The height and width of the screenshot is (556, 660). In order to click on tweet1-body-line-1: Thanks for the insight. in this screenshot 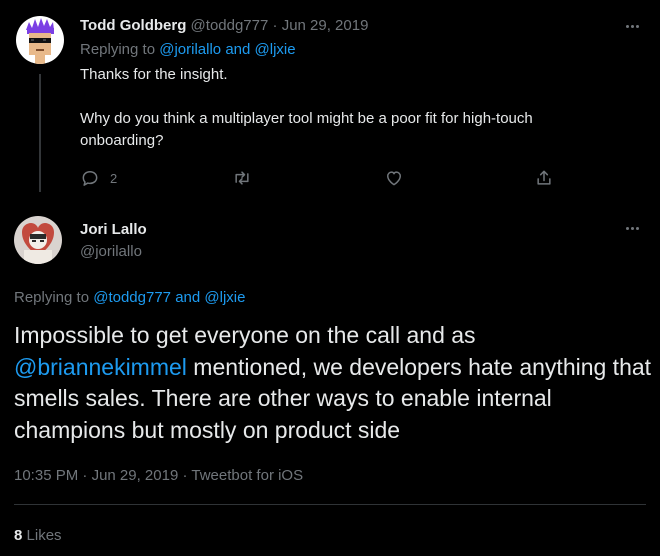, I will do `click(154, 74)`.